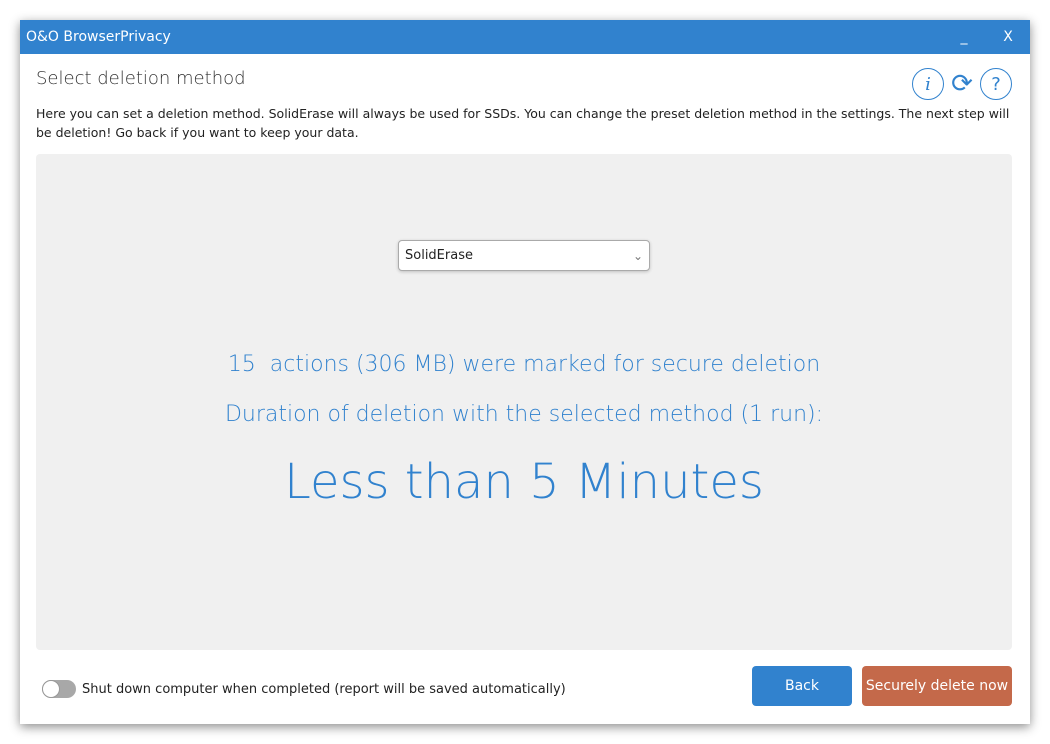  Describe the element at coordinates (802, 686) in the screenshot. I see `back-button: Back` at that location.